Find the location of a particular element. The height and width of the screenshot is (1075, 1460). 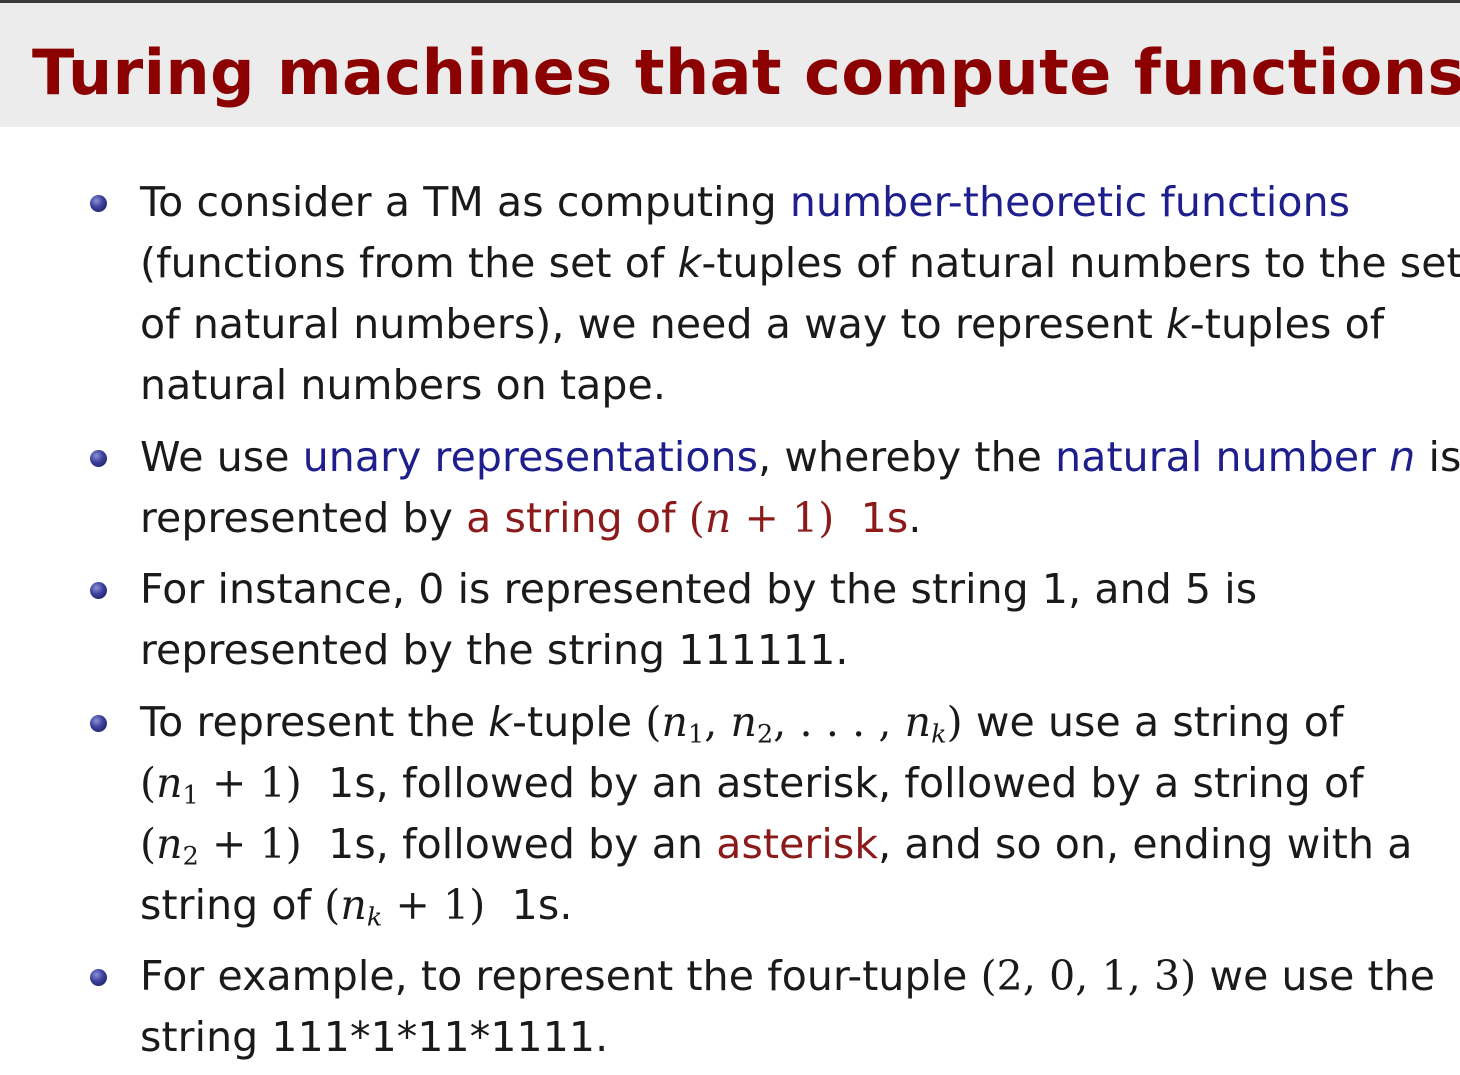

term-natural-number: natural number is located at coordinates (1216, 457).